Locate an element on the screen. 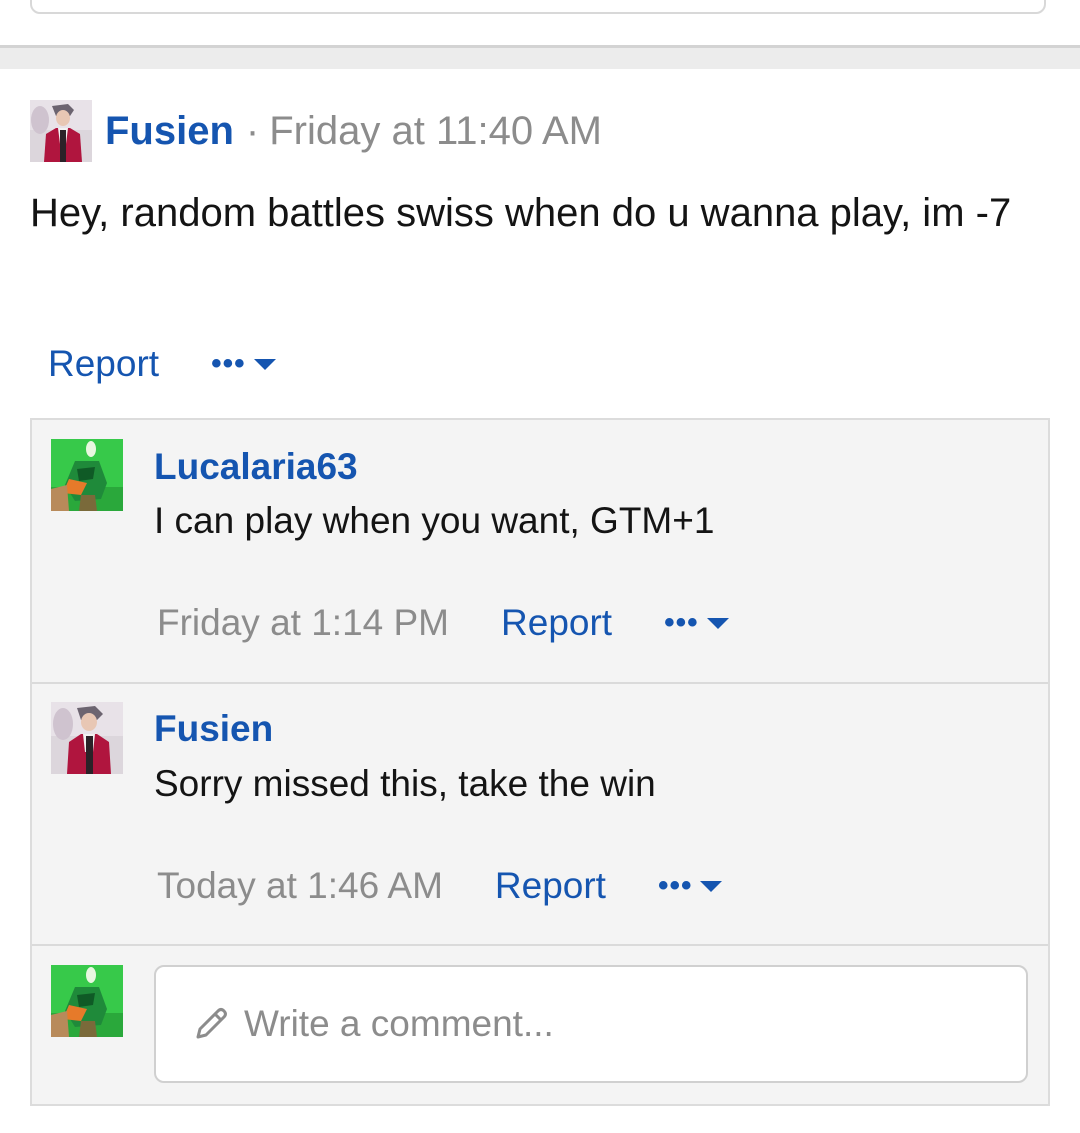 This screenshot has height=1133, width=1080. comment-timestamp: Today at 1:46 AM is located at coordinates (300, 886).